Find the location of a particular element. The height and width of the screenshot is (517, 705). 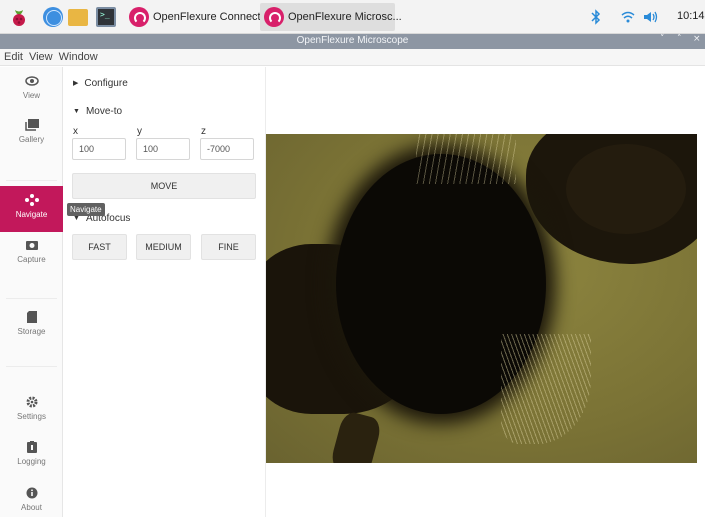

sidebar-item-about: About is located at coordinates (31, 502).